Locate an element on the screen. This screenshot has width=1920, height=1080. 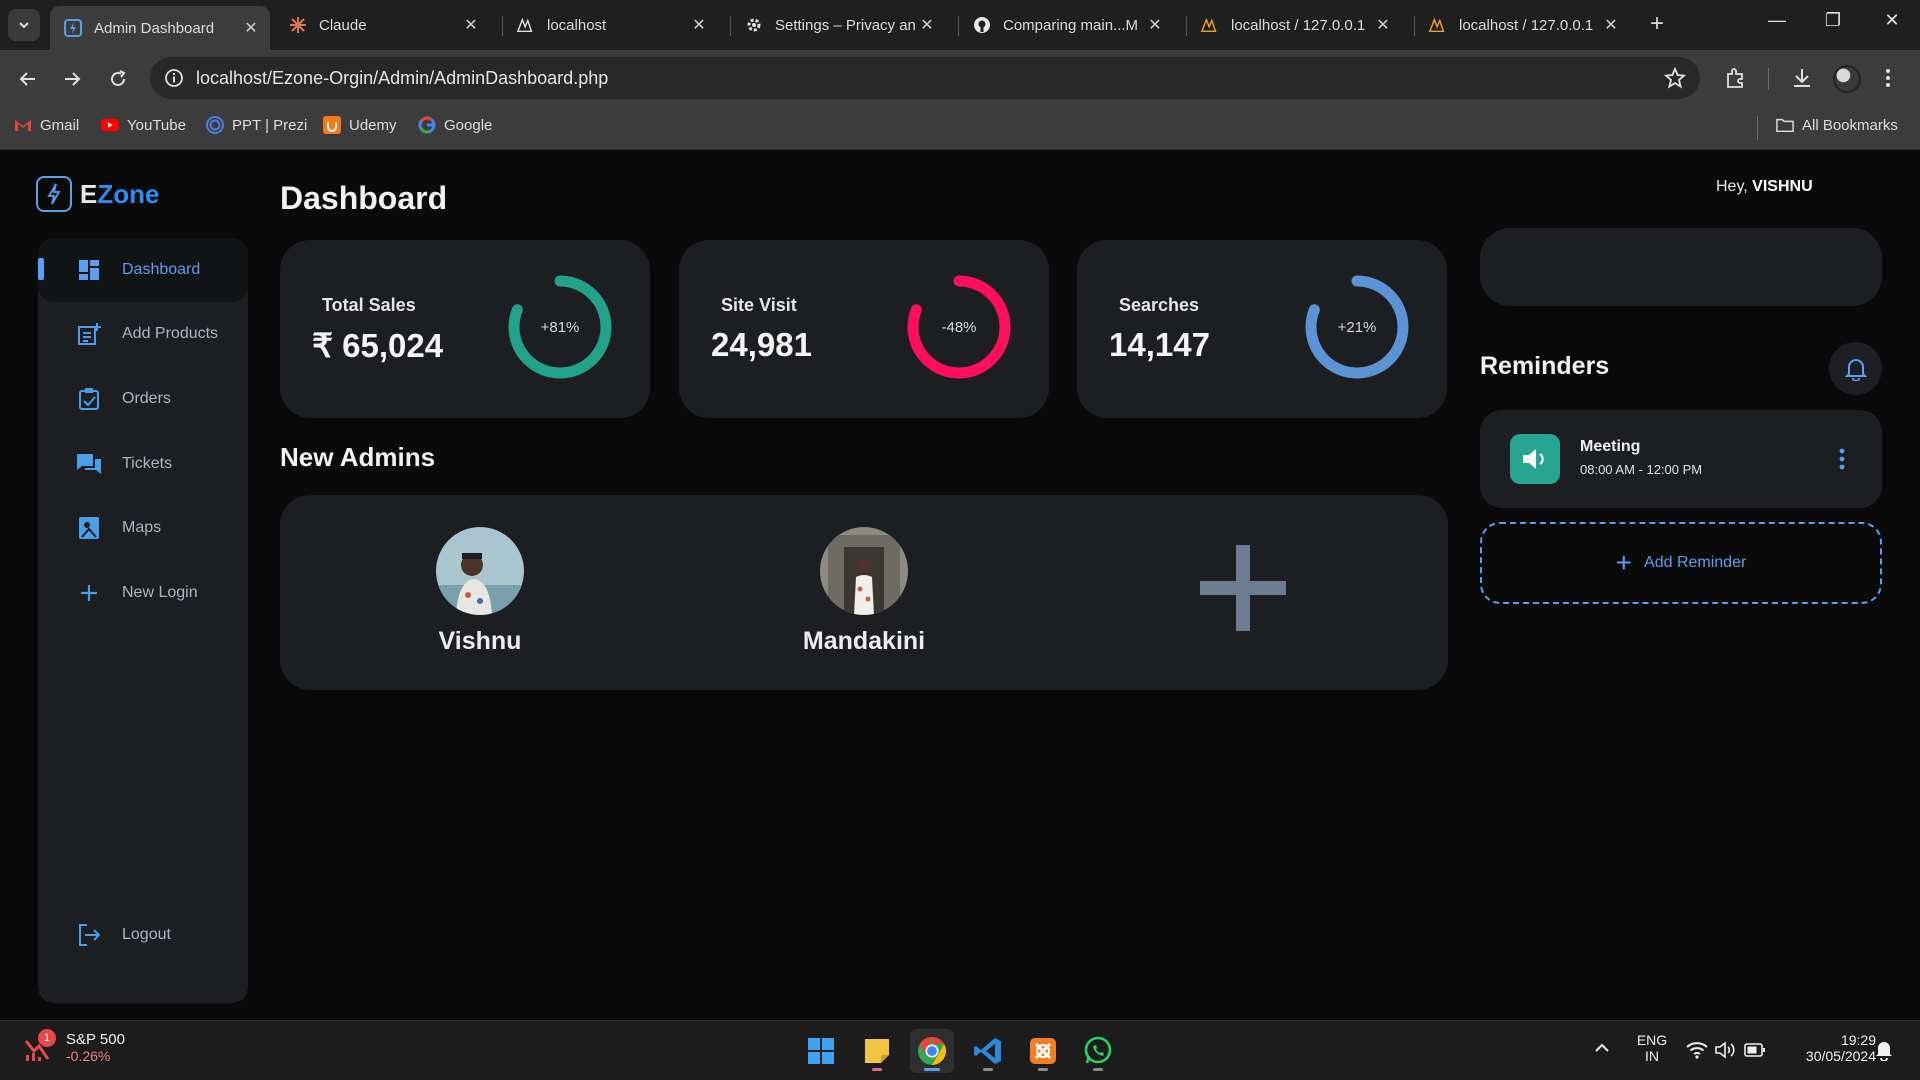
ezone-logo: EZone is located at coordinates (97, 194).